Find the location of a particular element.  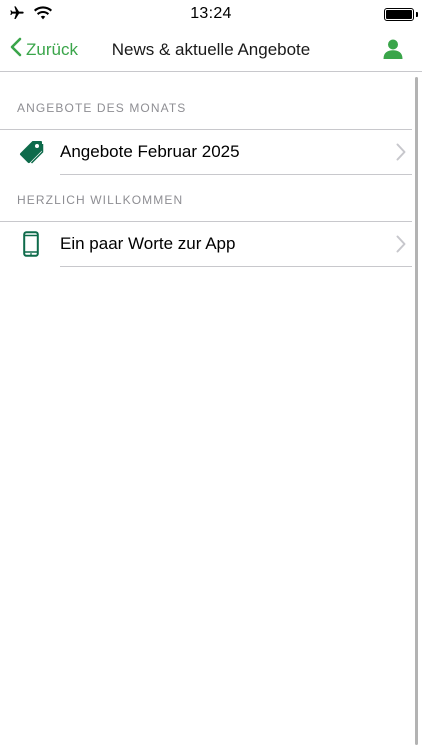

list-item-label: Angebote Februar 2025 is located at coordinates (150, 151).